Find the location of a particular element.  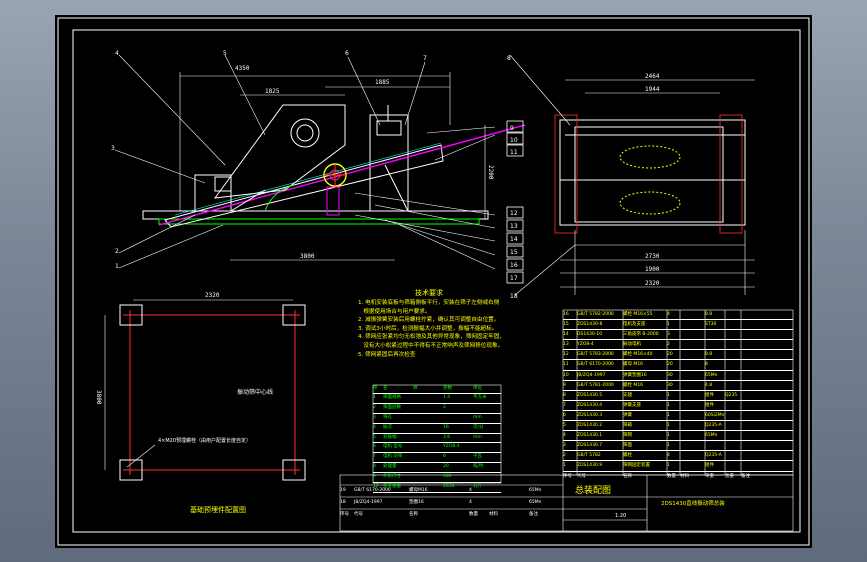

callout-6: 6 is located at coordinates (347, 53).